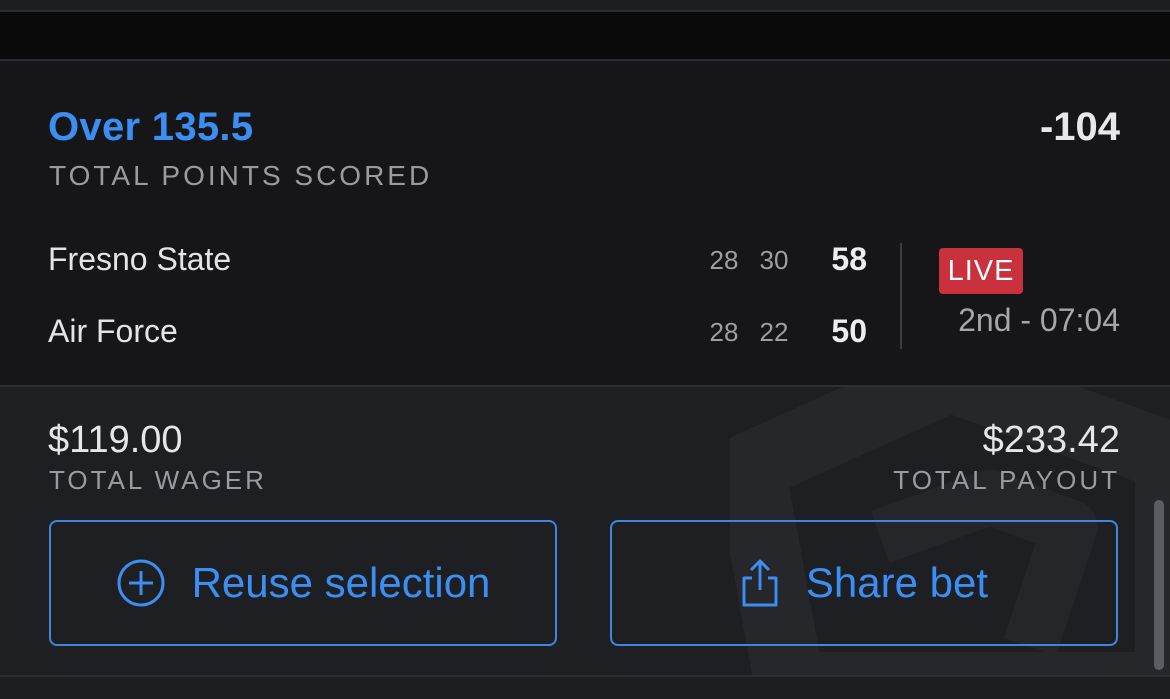  I want to click on share-bet-button: Share bet, so click(864, 583).